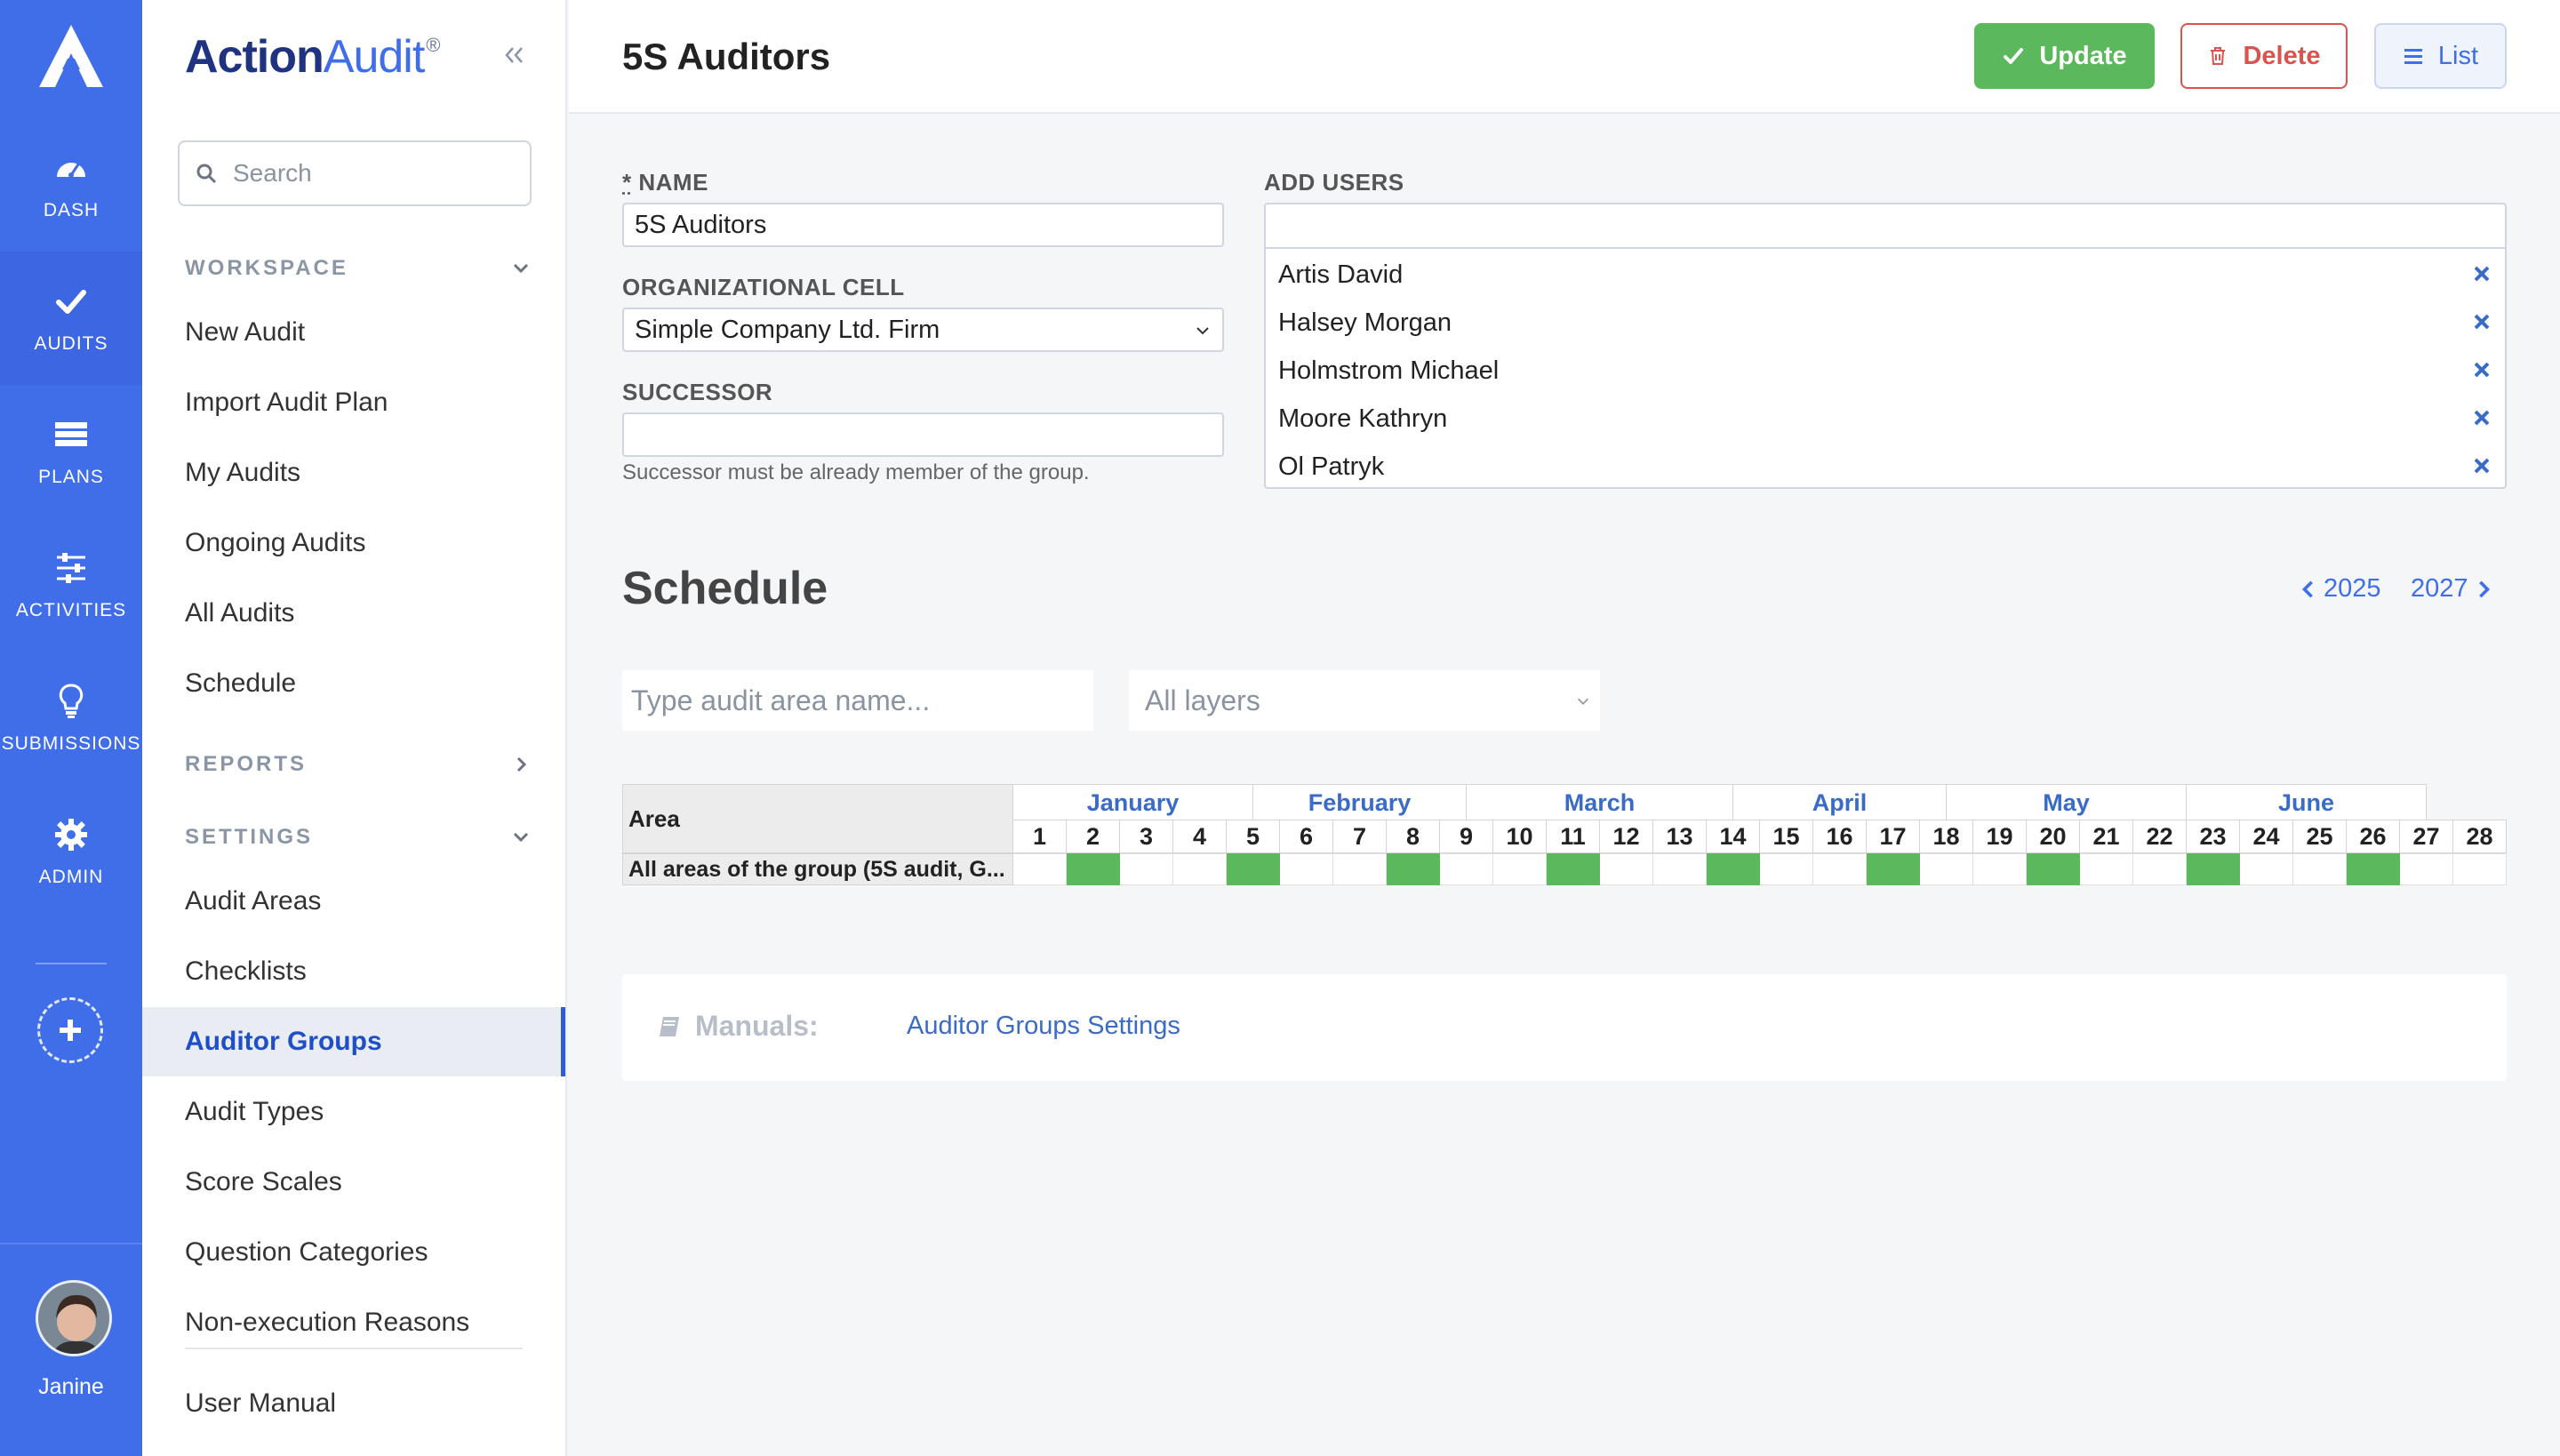  Describe the element at coordinates (923, 330) in the screenshot. I see `org-cell-select: Simple Company Ltd. Firm` at that location.